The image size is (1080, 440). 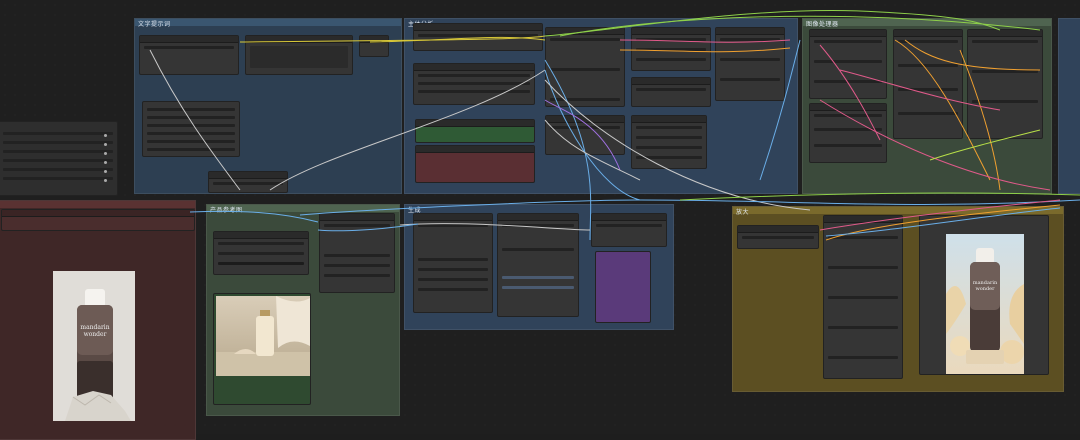 I want to click on group-title: 产品参考图, so click(x=226, y=210).